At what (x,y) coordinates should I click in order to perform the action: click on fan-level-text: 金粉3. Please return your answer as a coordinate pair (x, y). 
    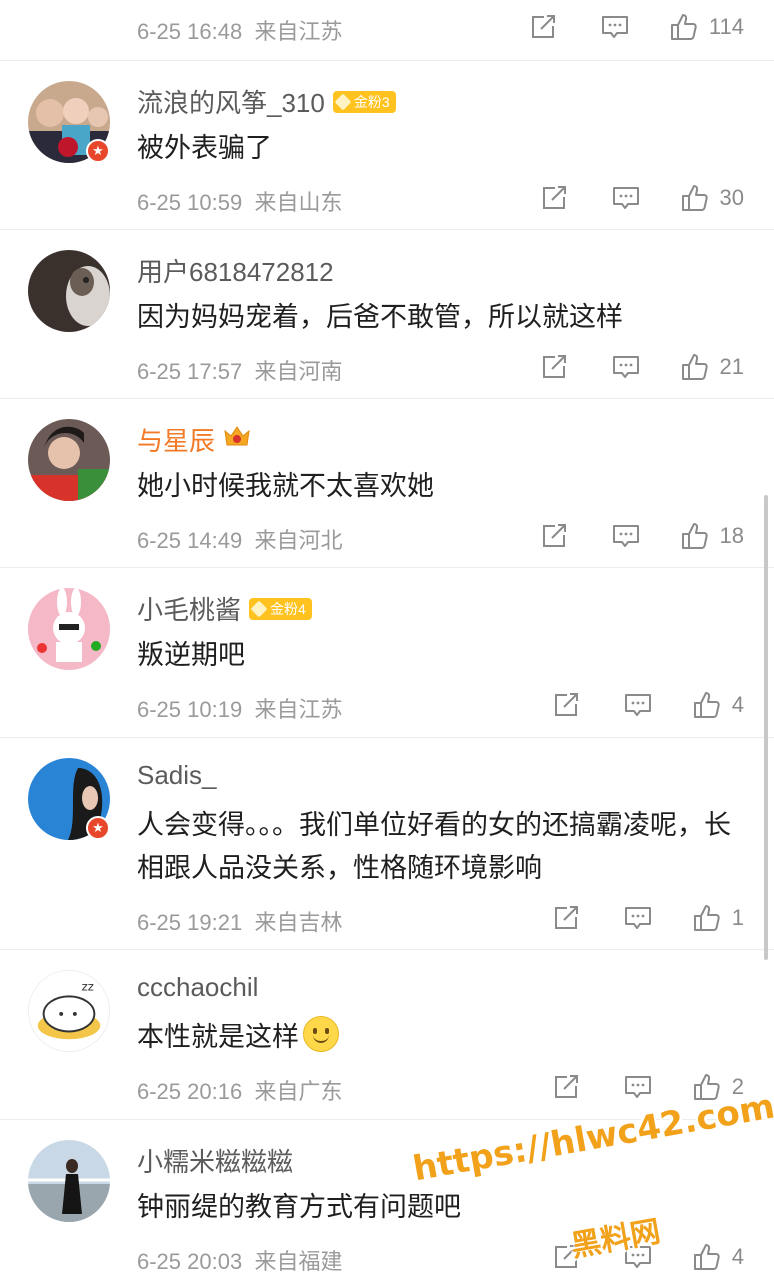
    Looking at the image, I should click on (371, 101).